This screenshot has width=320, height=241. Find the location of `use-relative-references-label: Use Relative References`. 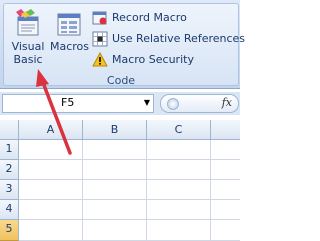

use-relative-references-label: Use Relative References is located at coordinates (179, 38).